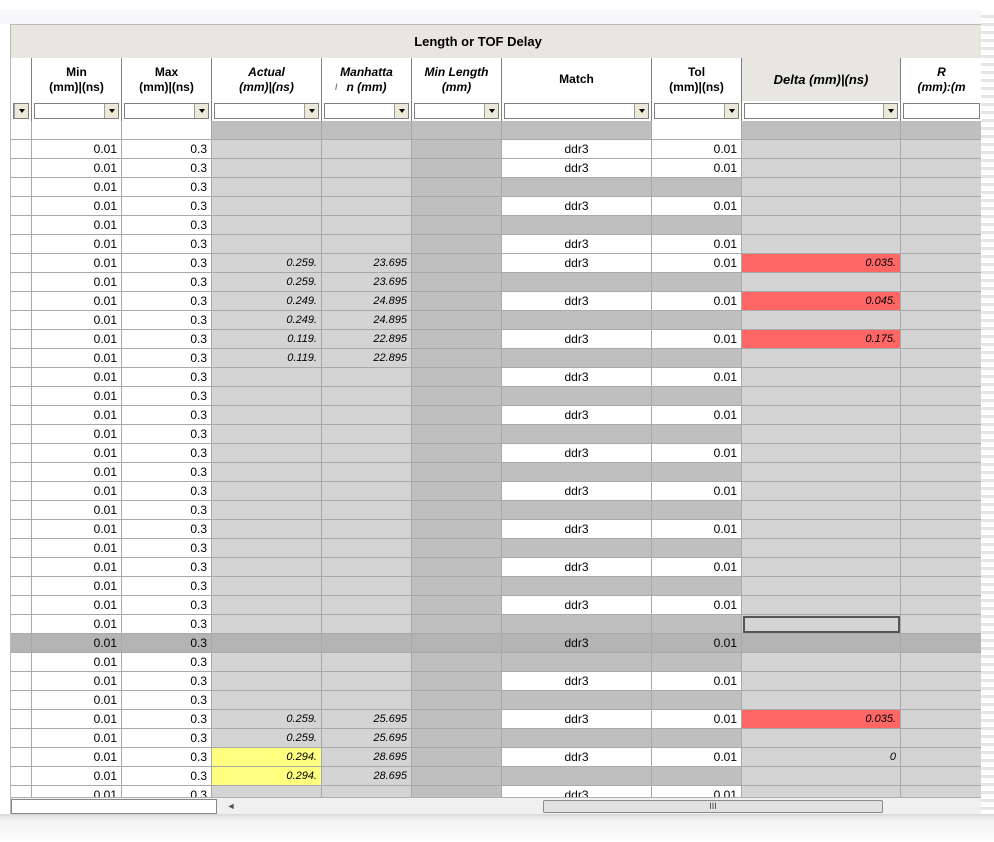 This screenshot has width=994, height=842. What do you see at coordinates (497, 377) in the screenshot?
I see `table-row: 0.01 0.3 ddr3 0.01` at bounding box center [497, 377].